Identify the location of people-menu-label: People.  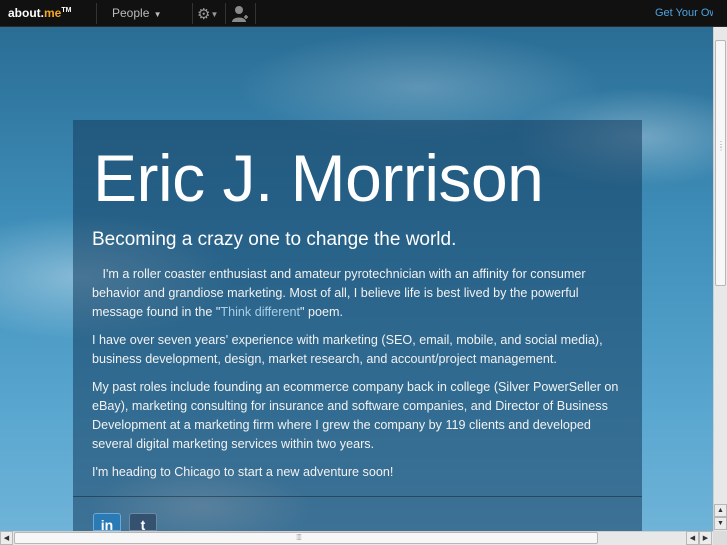
(131, 13).